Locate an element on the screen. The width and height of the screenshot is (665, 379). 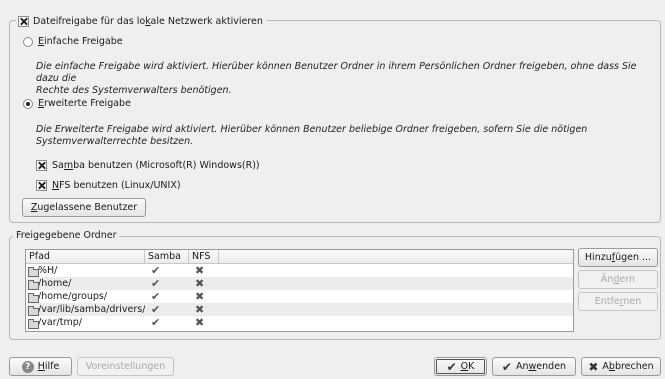
advanced-sharing-label: Erweiterte Freigabe is located at coordinates (84, 103).